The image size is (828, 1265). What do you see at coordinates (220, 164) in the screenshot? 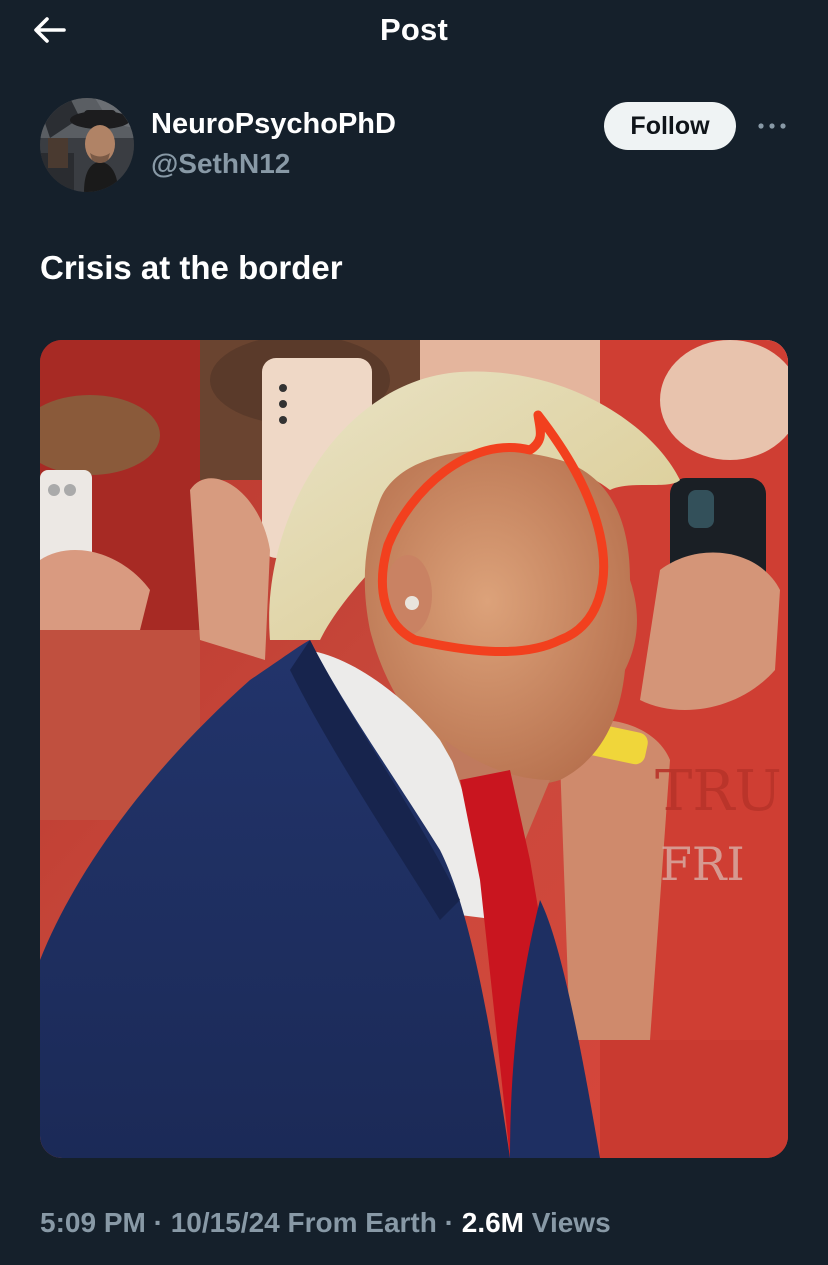
I see `author-handle: @SethN12` at bounding box center [220, 164].